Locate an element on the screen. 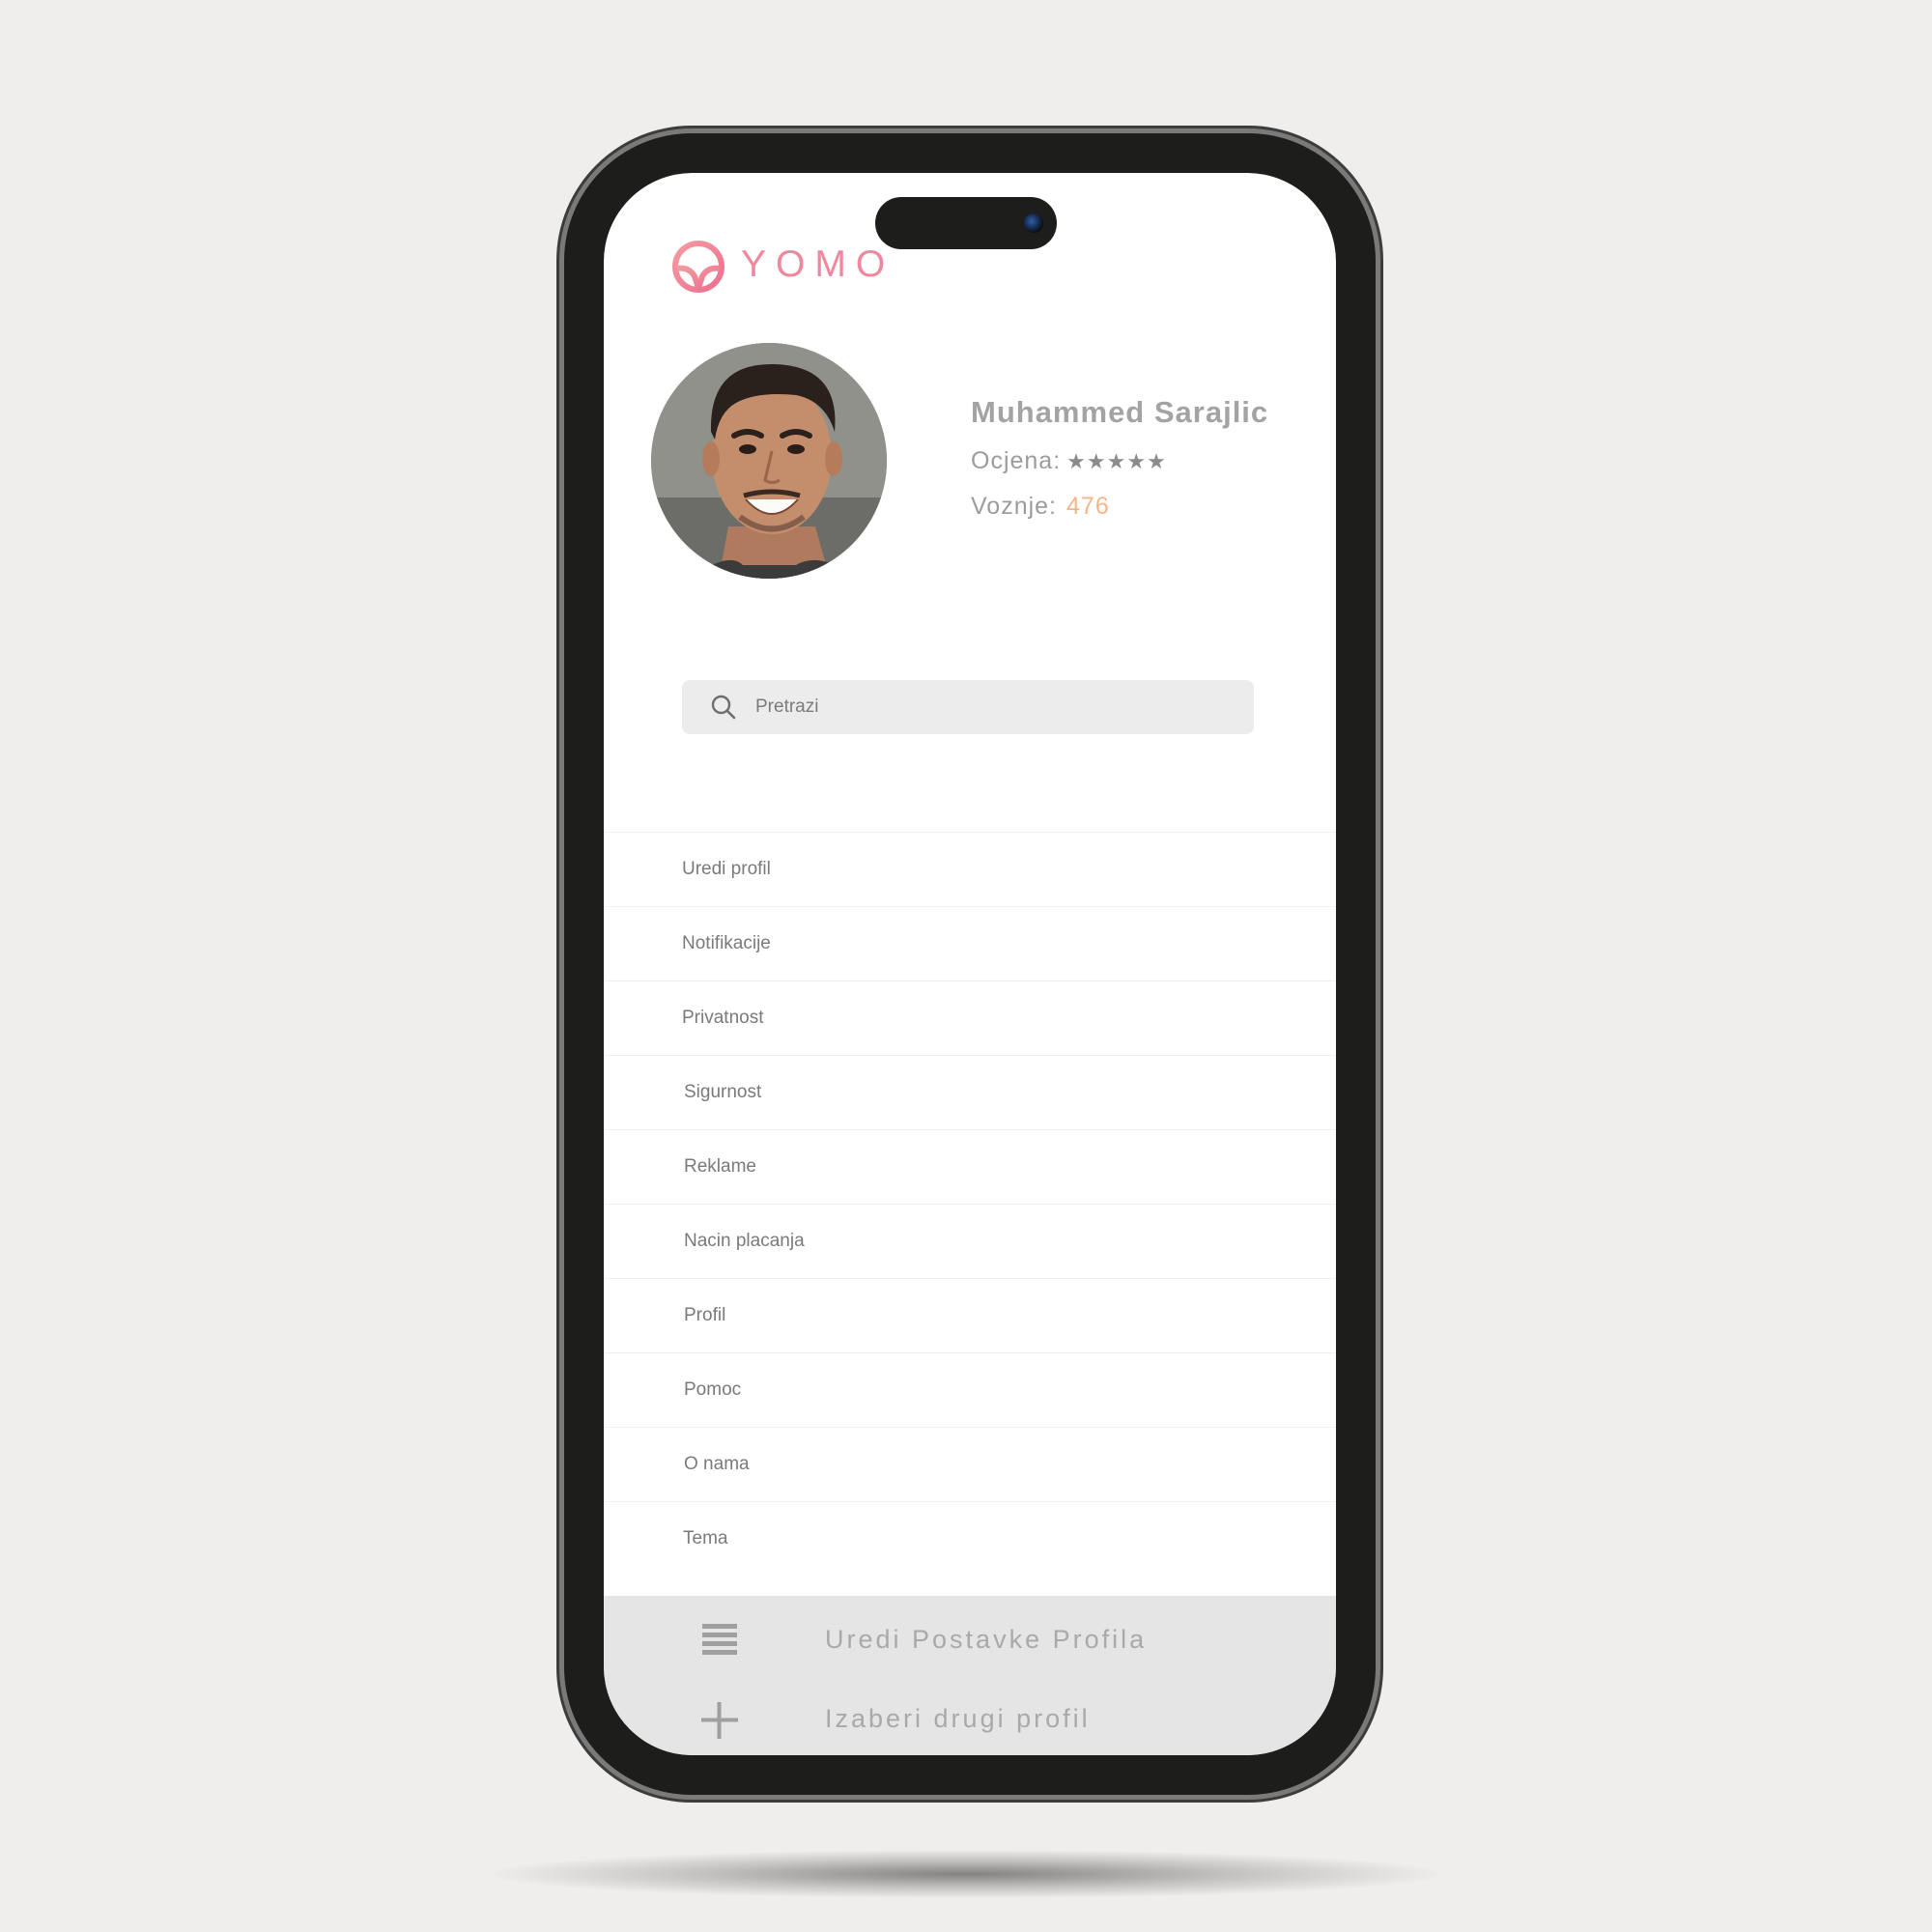 This screenshot has height=1932, width=1932. switch-profile-button: Izaberi drugi profil is located at coordinates (970, 1718).